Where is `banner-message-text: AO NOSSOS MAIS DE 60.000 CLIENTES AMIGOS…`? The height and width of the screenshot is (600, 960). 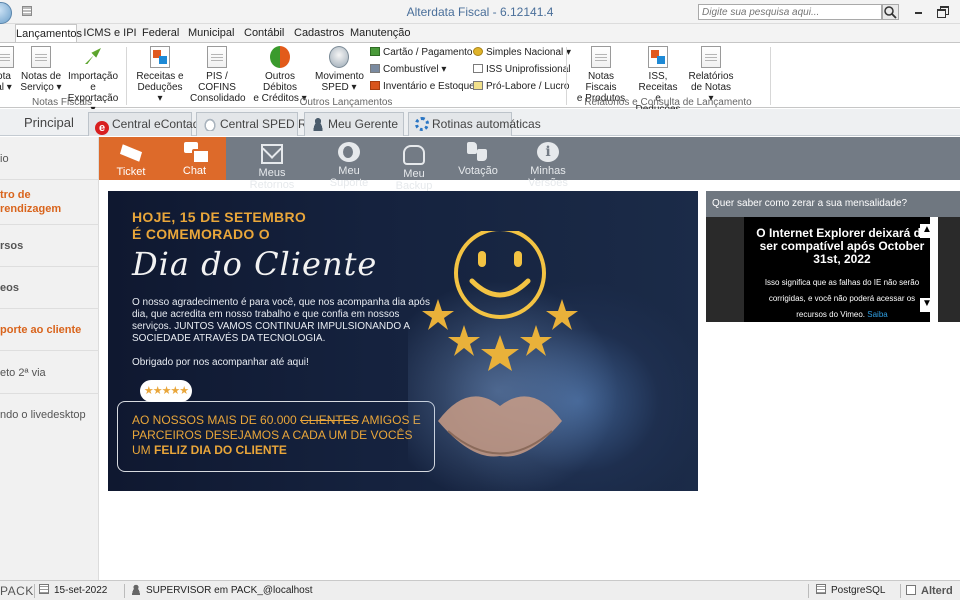
banner-message-text: AO NOSSOS MAIS DE 60.000 CLIENTES AMIGOS… is located at coordinates (276, 435).